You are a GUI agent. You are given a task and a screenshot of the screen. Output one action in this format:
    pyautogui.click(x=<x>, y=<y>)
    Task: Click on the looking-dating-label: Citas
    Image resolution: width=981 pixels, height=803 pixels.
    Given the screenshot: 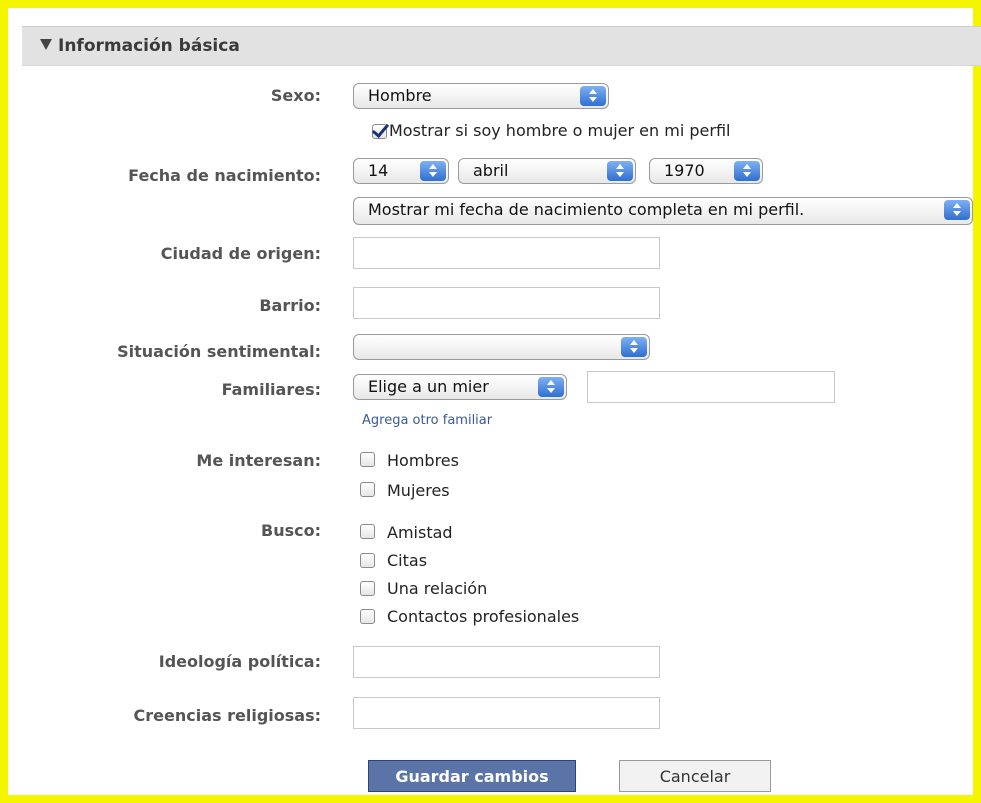 What is the action you would take?
    pyautogui.click(x=407, y=560)
    